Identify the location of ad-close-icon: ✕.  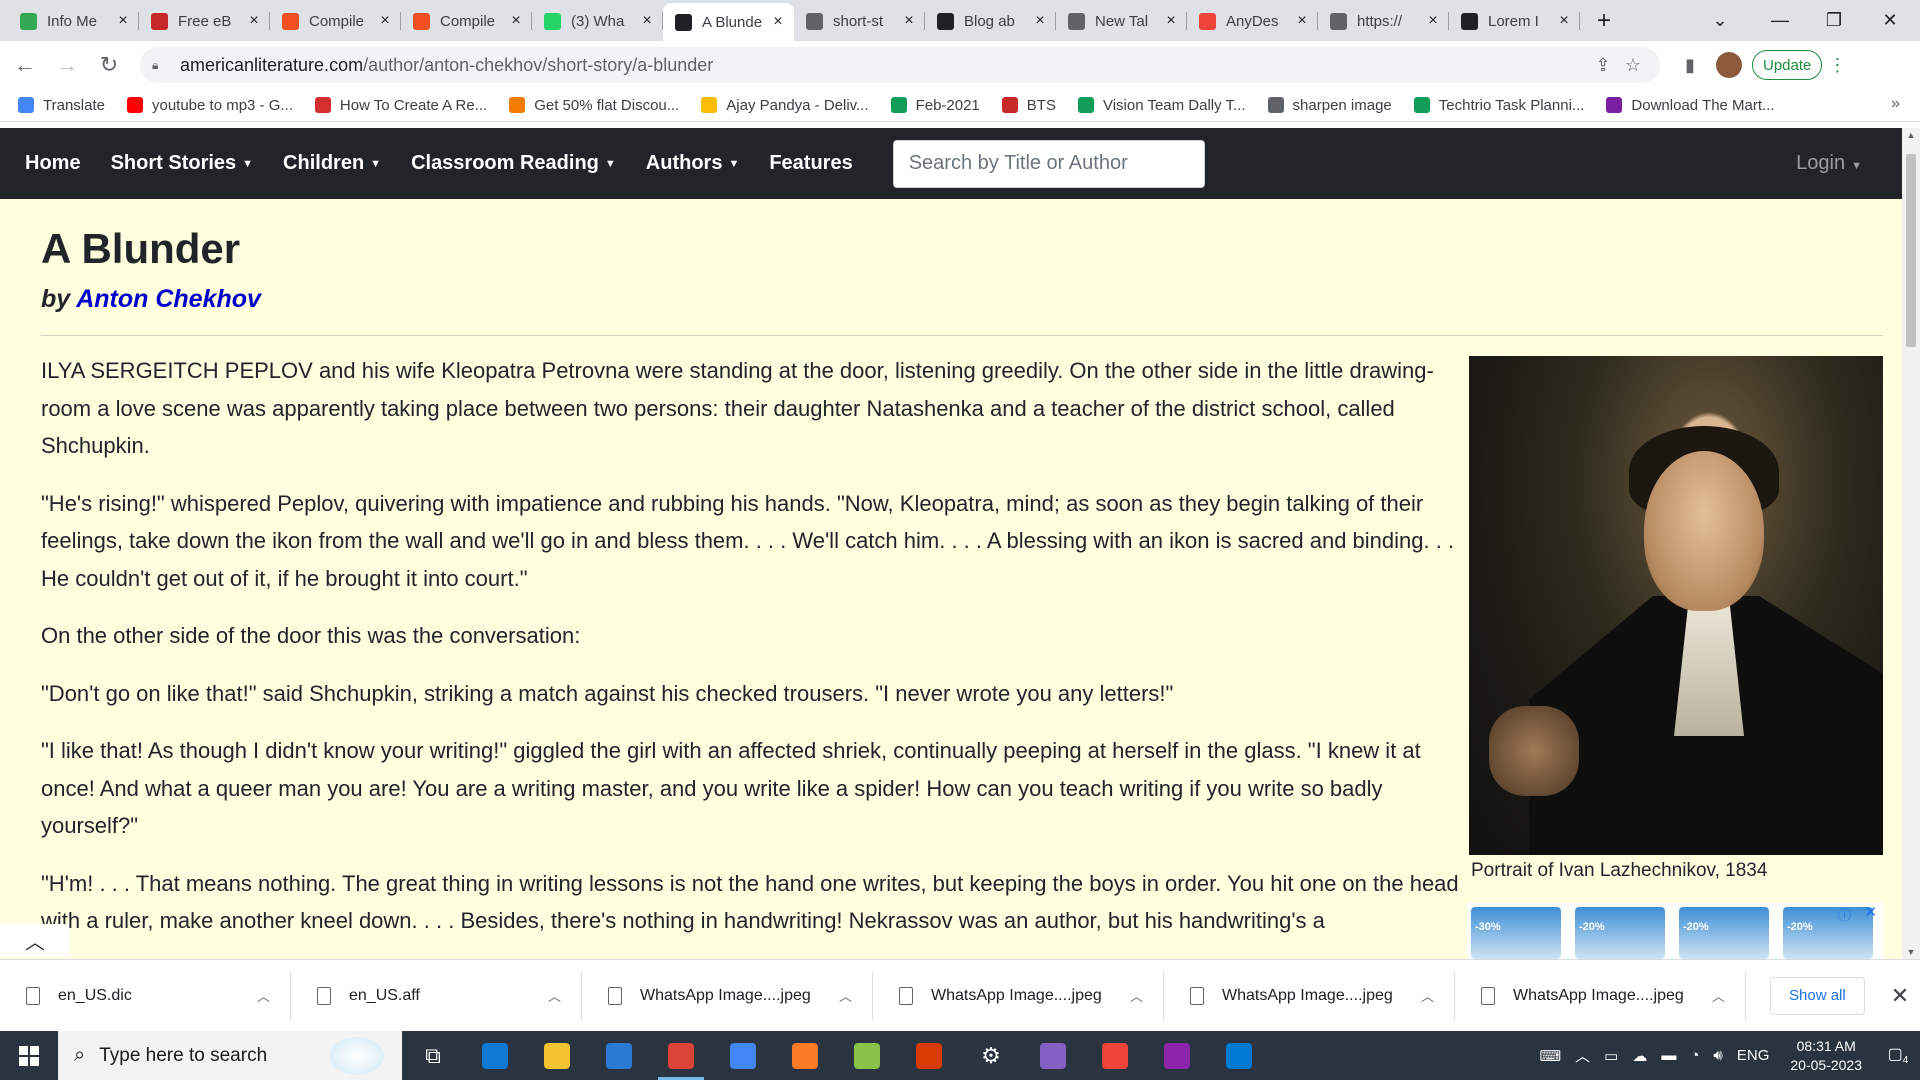
(1870, 912).